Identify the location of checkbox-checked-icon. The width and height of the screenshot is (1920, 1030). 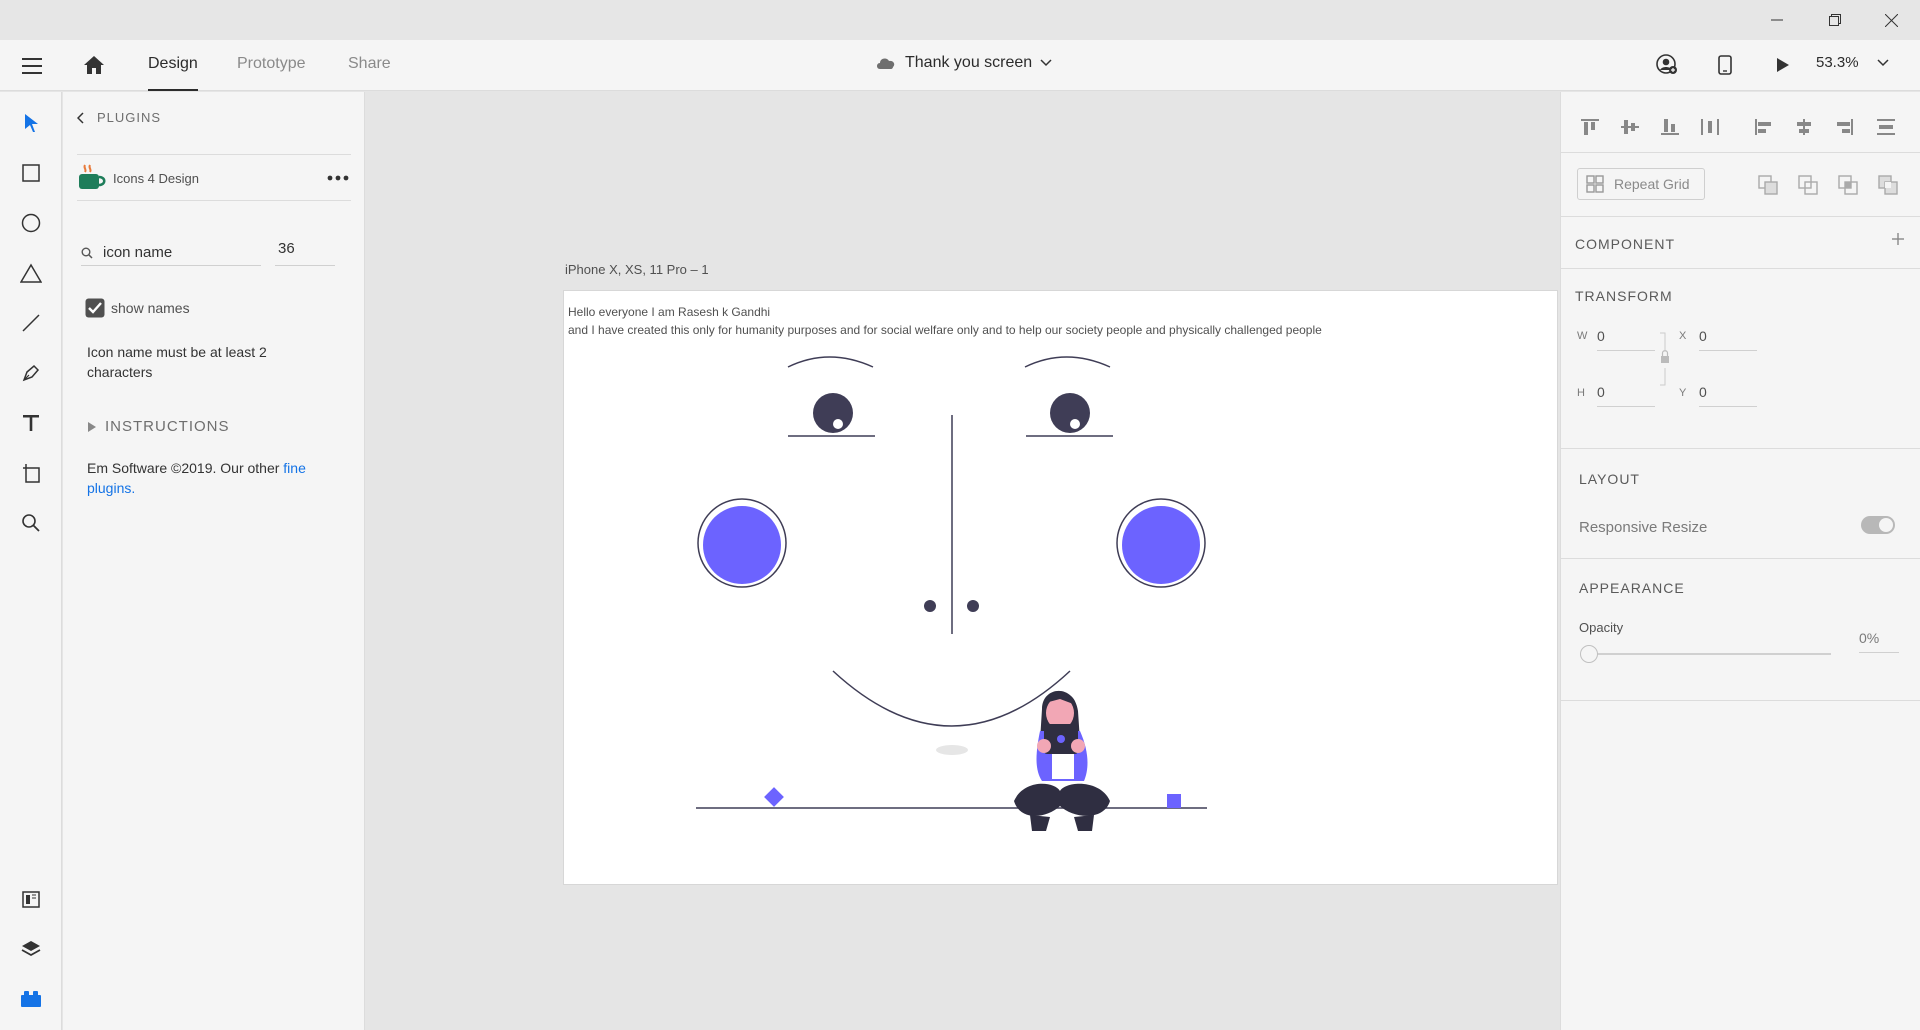
(95, 308).